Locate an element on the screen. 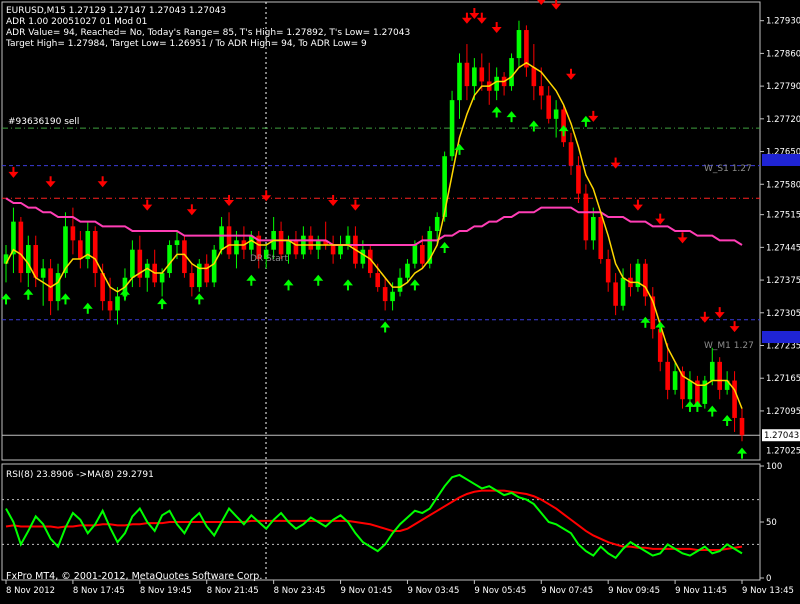  wm1-price-tag is located at coordinates (781, 337).